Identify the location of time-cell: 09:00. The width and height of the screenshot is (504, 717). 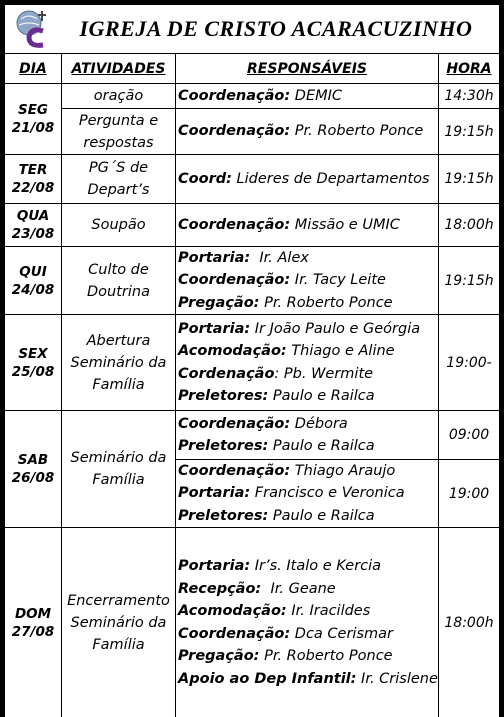
(469, 435).